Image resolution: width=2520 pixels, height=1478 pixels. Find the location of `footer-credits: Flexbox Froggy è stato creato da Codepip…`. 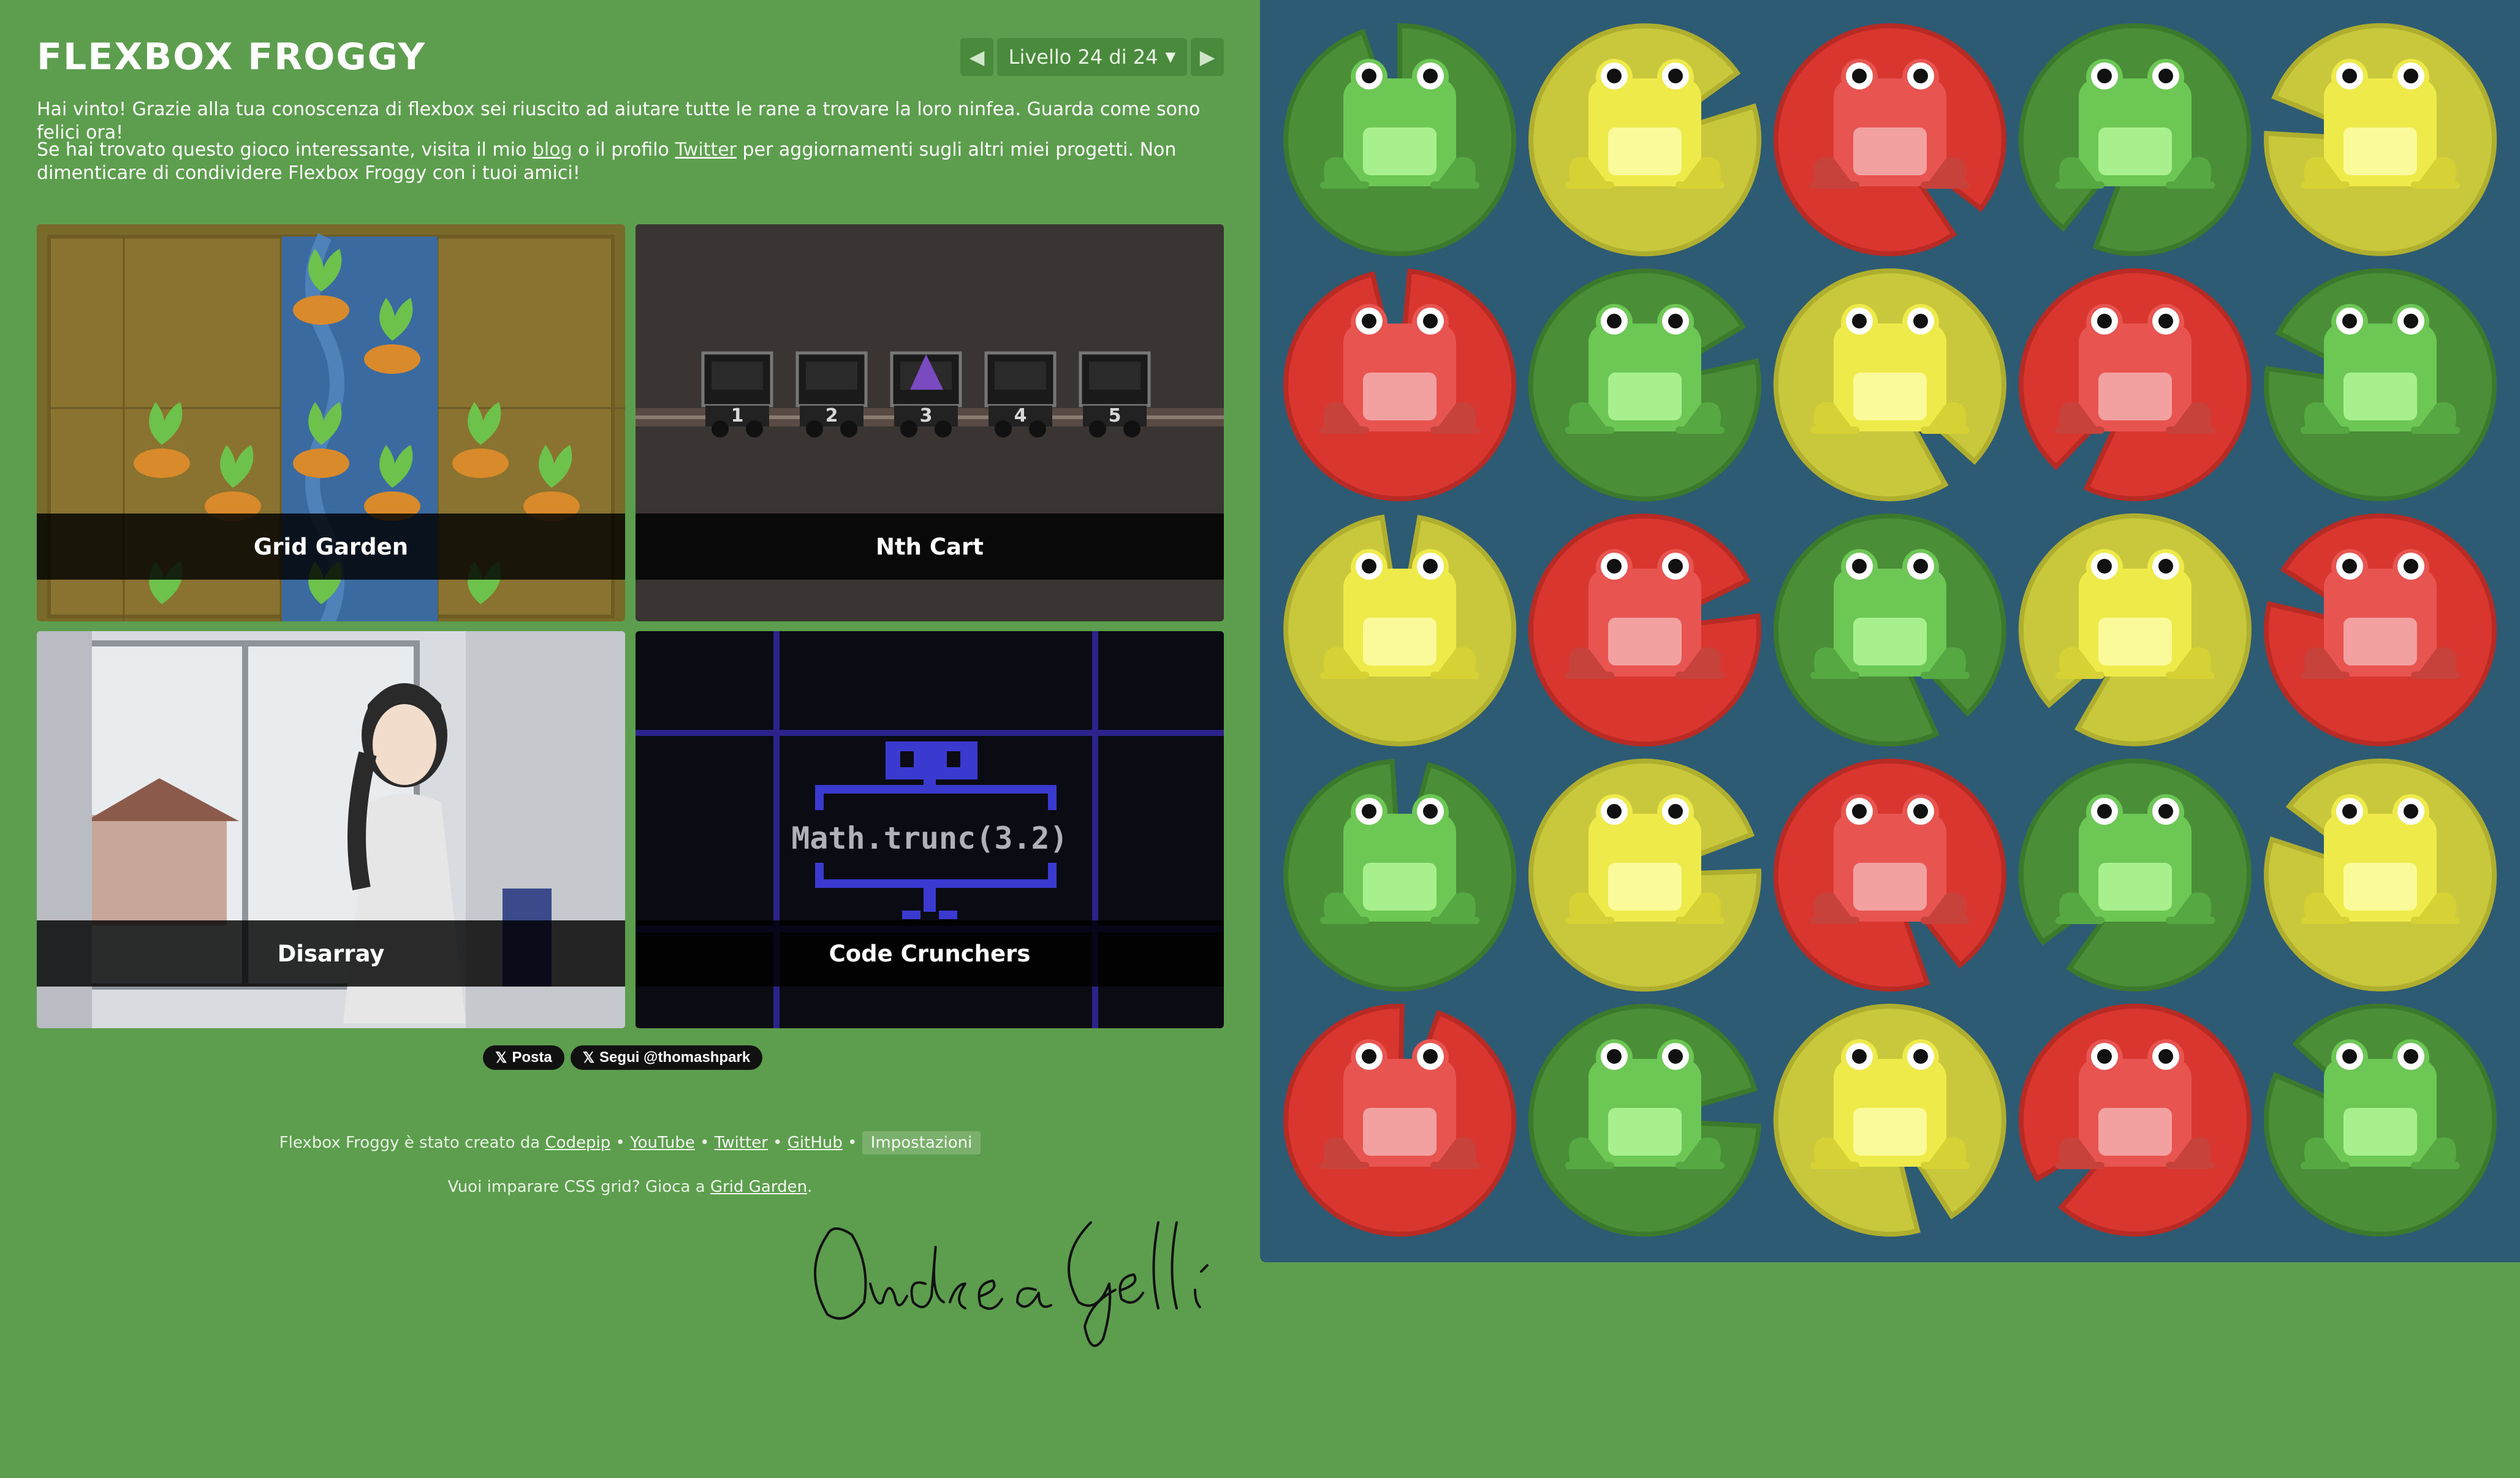

footer-credits: Flexbox Froggy è stato creato da Codepip… is located at coordinates (630, 1142).